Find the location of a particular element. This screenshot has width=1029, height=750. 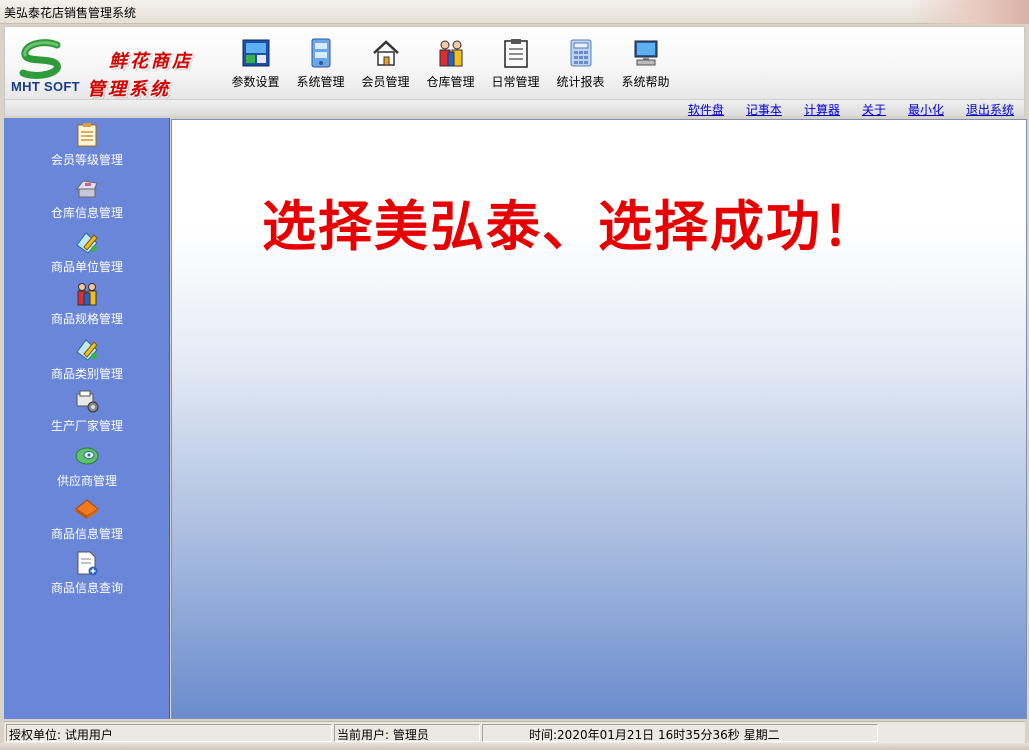

status-current-user: 当前用户: 管理员 is located at coordinates (407, 733).